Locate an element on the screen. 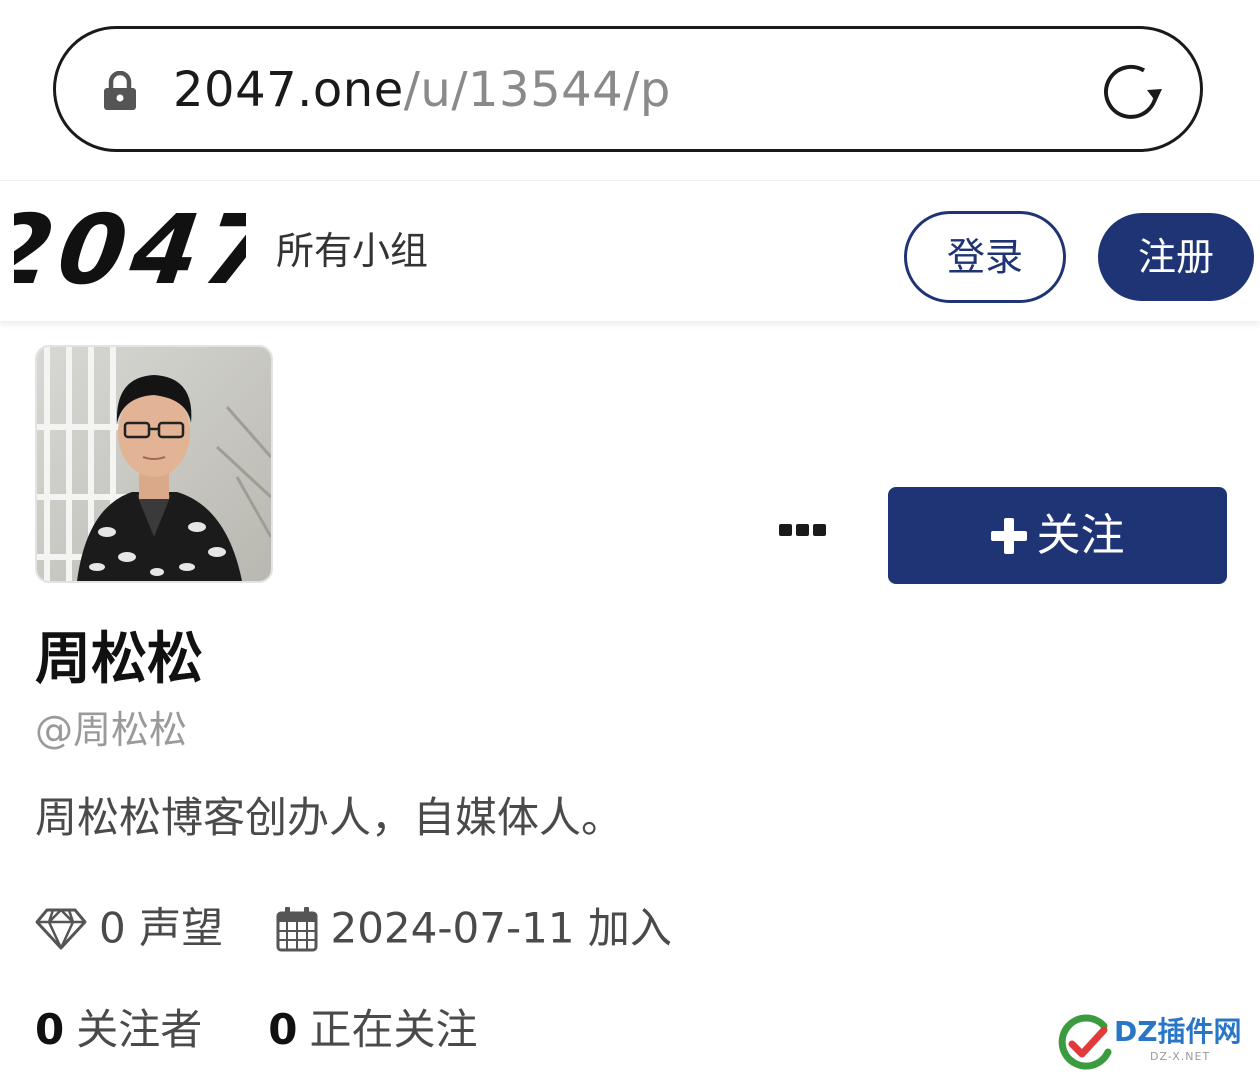  watermark-text: DZ插件网 is located at coordinates (1178, 1031).